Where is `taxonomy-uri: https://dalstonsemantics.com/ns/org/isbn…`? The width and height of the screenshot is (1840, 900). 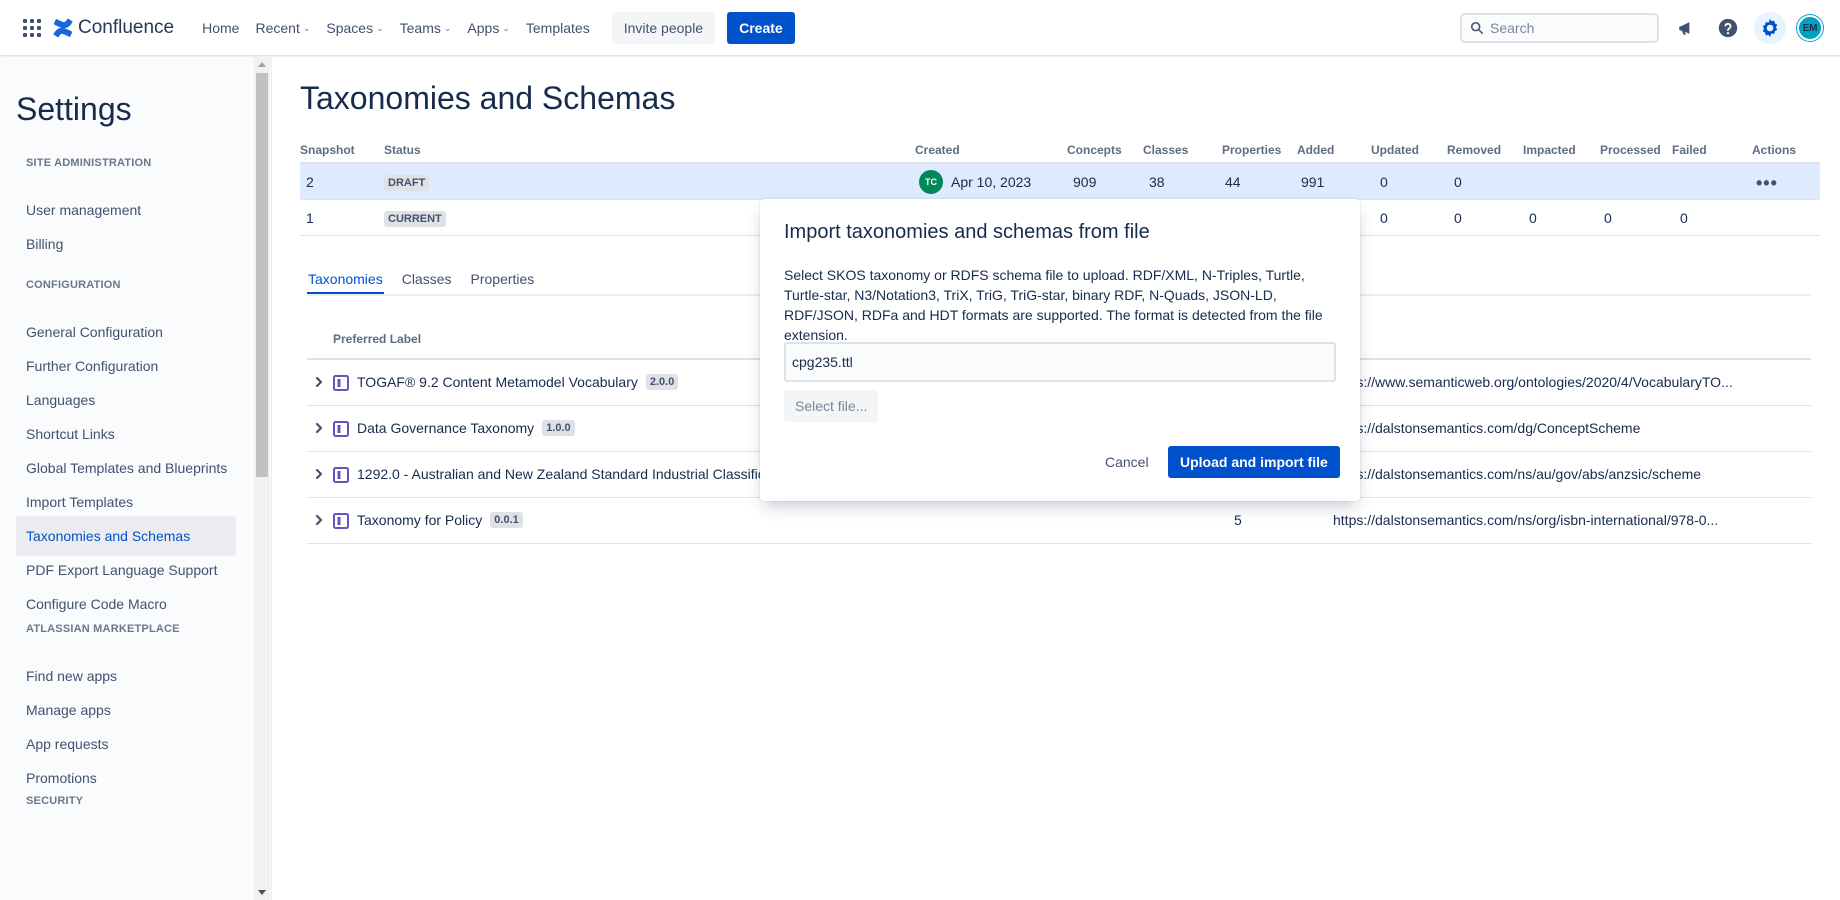 taxonomy-uri: https://dalstonsemantics.com/ns/org/isbn… is located at coordinates (1526, 520).